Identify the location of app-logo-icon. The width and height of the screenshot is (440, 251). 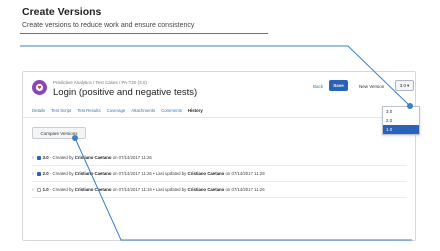
(39, 87).